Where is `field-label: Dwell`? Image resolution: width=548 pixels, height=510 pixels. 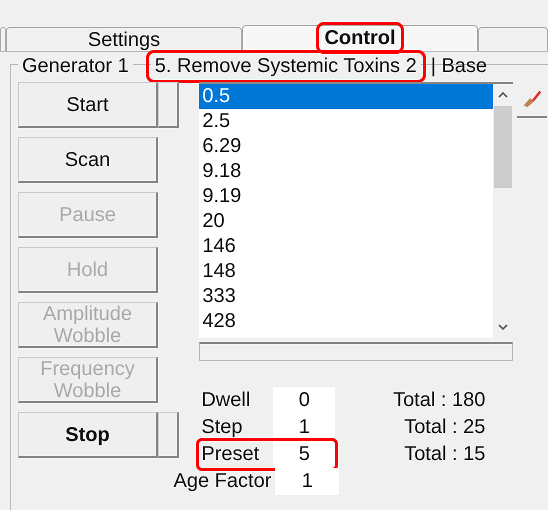
field-label: Dwell is located at coordinates (226, 400).